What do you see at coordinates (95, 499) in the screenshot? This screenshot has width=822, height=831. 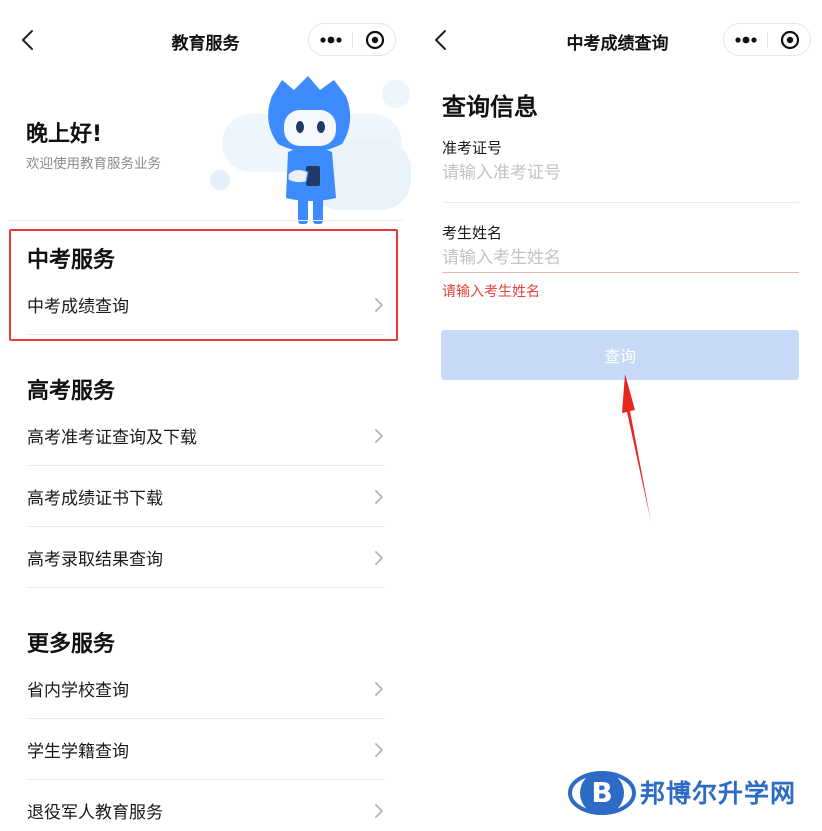 I see `row-label: 高考成绩证书下载` at bounding box center [95, 499].